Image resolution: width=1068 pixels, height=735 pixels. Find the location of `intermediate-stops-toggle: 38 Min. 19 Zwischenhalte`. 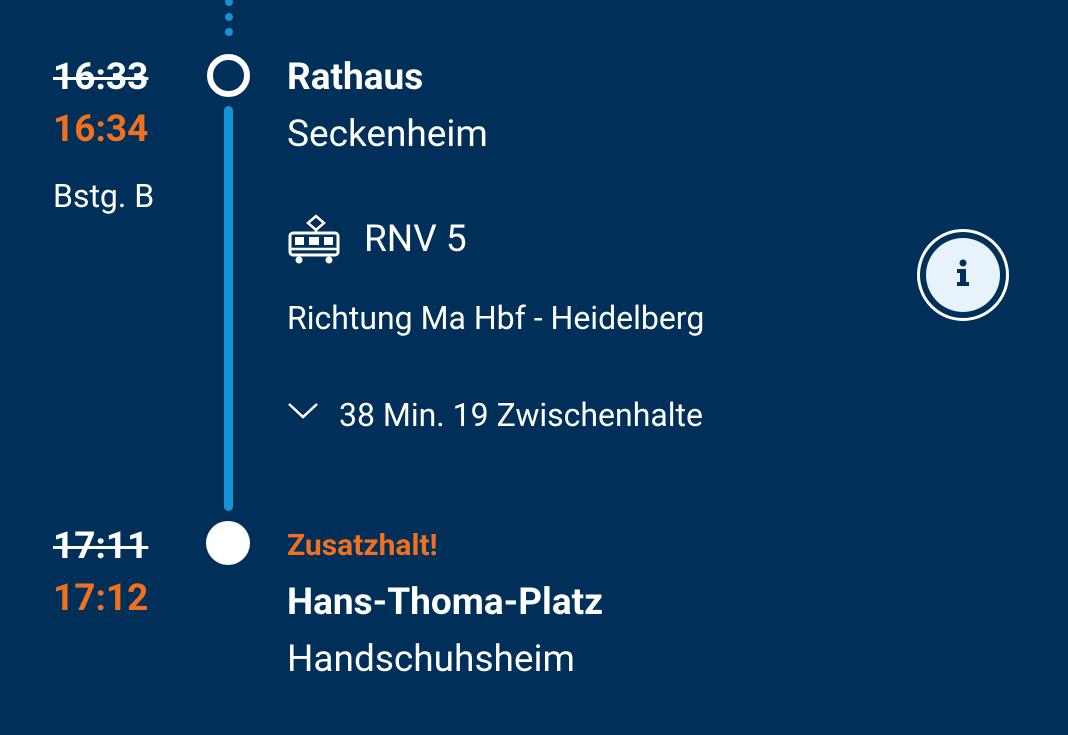

intermediate-stops-toggle: 38 Min. 19 Zwischenhalte is located at coordinates (547, 416).